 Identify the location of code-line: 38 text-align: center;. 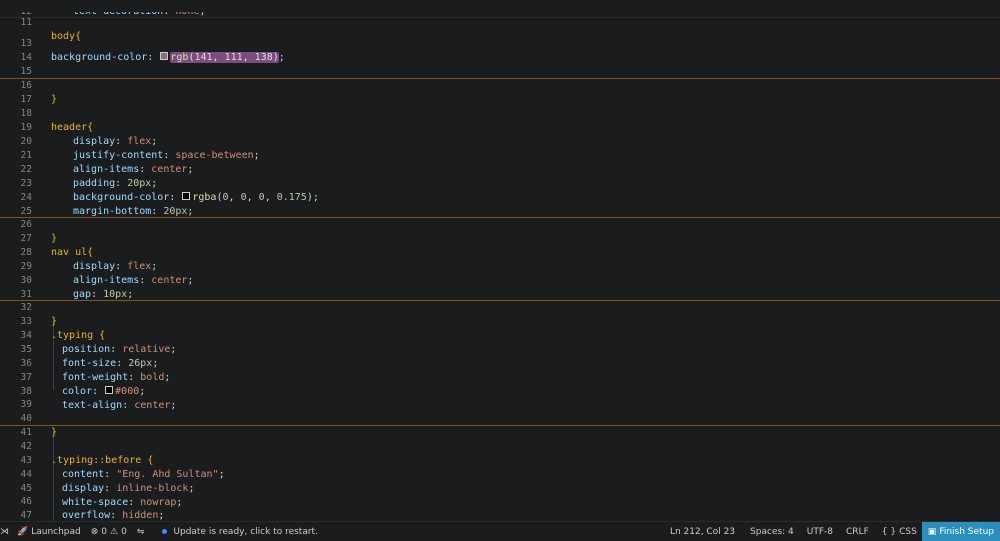
(500, 391).